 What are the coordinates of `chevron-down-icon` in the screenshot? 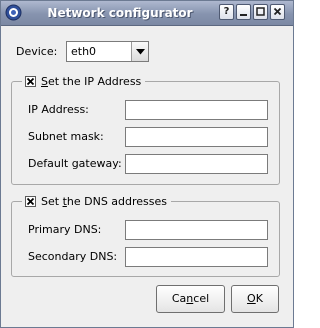 It's located at (140, 52).